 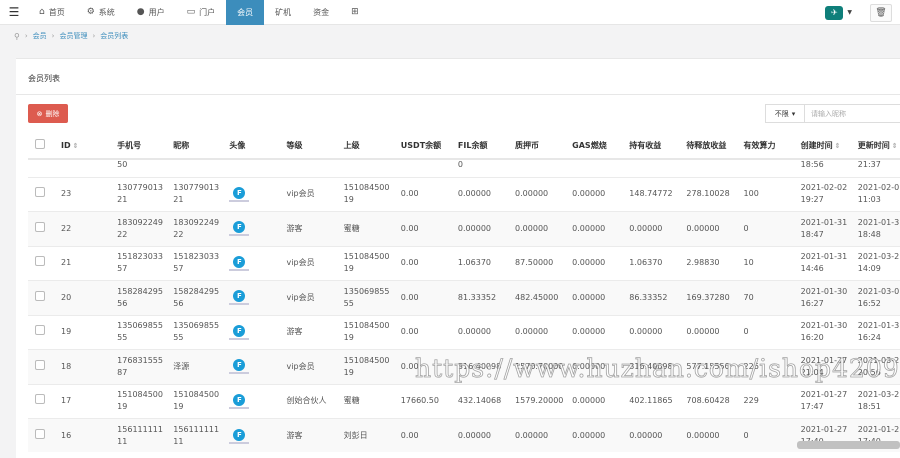 I want to click on column-header-label: 上级, so click(x=351, y=145).